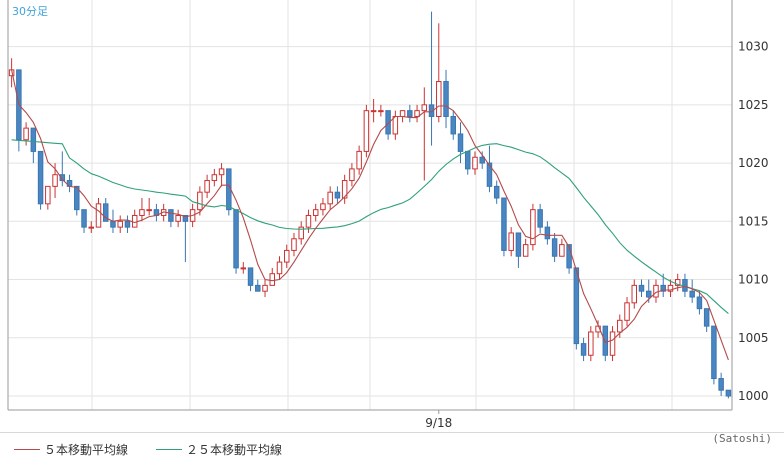 The width and height of the screenshot is (784, 463). What do you see at coordinates (30, 11) in the screenshot?
I see `timeframe-label: 30分足` at bounding box center [30, 11].